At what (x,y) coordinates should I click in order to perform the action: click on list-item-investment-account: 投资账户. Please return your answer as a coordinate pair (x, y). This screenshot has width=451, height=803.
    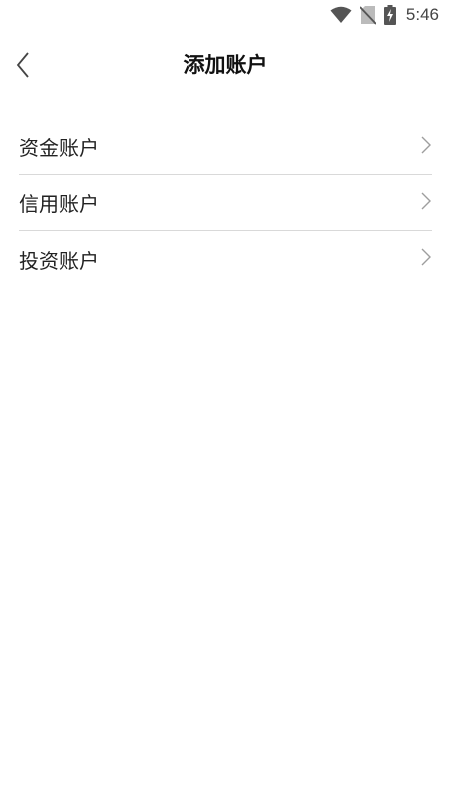
    Looking at the image, I should click on (225, 259).